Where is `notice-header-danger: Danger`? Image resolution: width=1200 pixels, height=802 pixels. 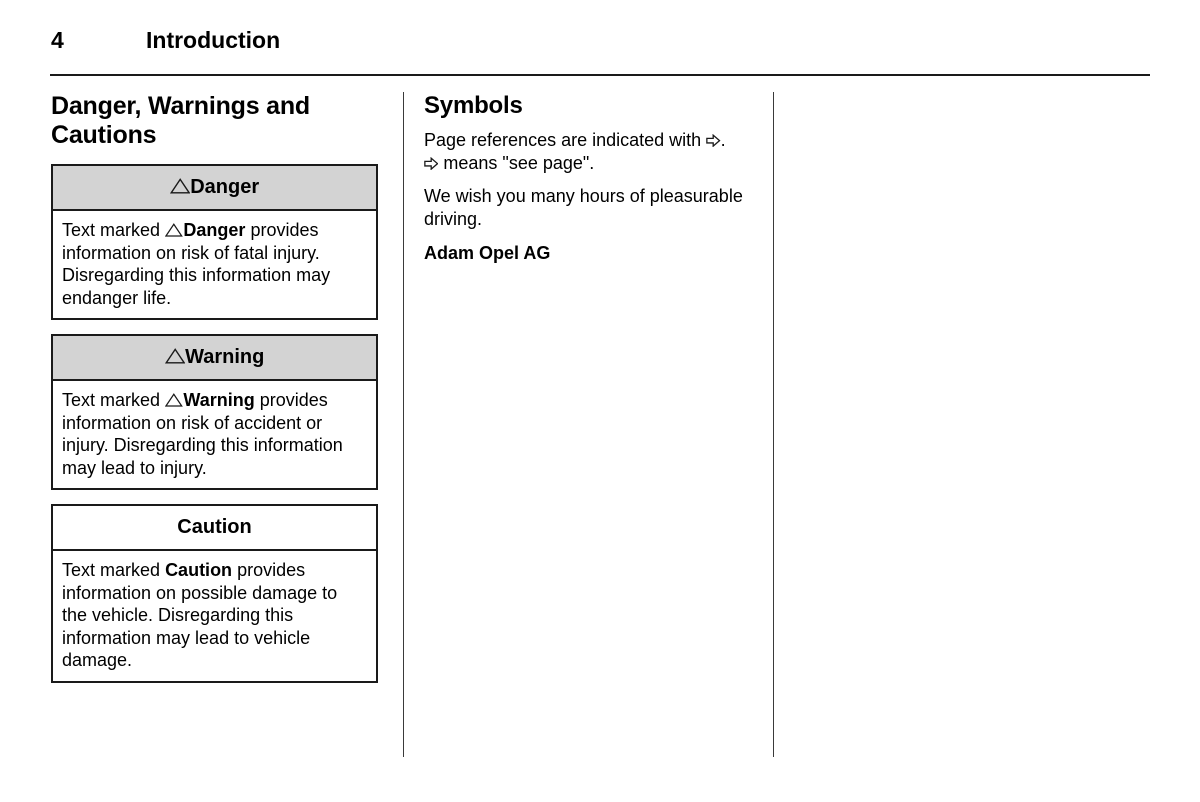 notice-header-danger: Danger is located at coordinates (214, 188).